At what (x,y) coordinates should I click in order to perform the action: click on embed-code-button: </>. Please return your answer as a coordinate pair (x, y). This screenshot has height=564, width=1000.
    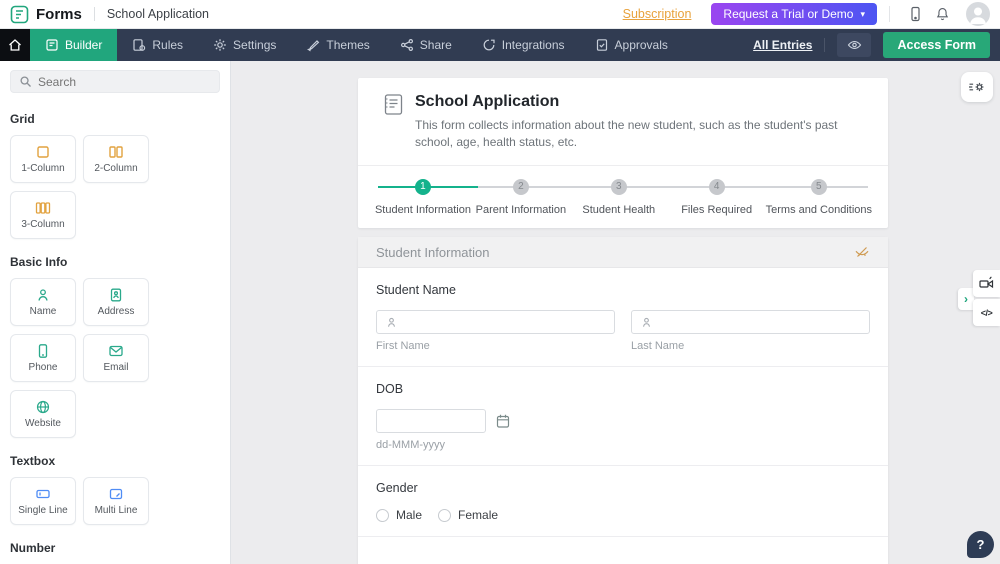
    Looking at the image, I should click on (986, 312).